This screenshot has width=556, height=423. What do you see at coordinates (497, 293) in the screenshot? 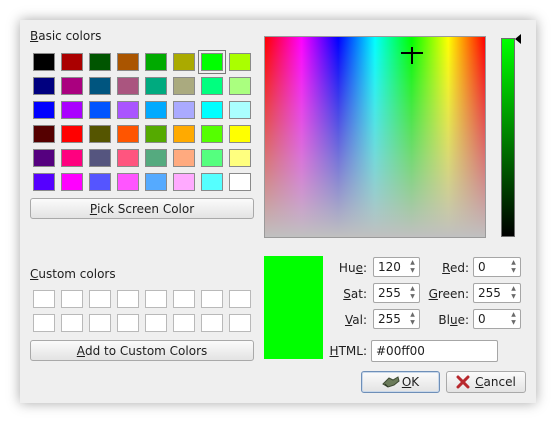
I see `green-spinbox: 255 ▲ ▼` at bounding box center [497, 293].